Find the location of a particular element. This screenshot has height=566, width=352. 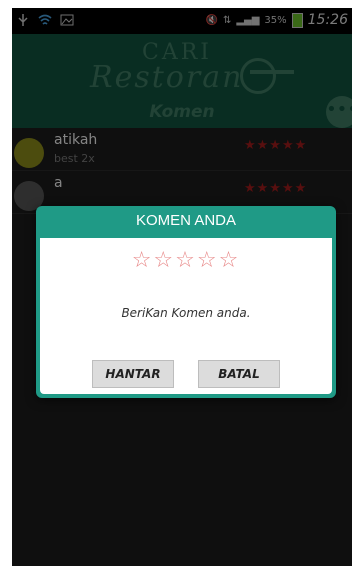

rating-input: ☆☆☆☆☆ is located at coordinates (186, 260).